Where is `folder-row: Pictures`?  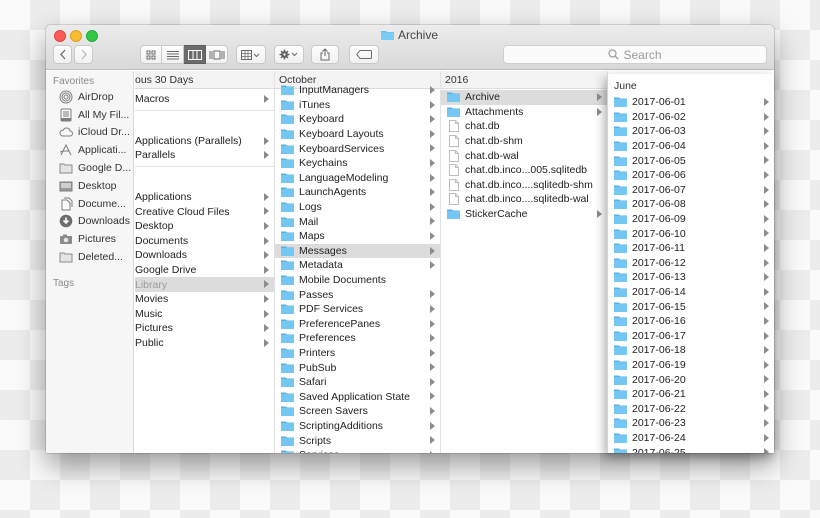 folder-row: Pictures is located at coordinates (204, 328).